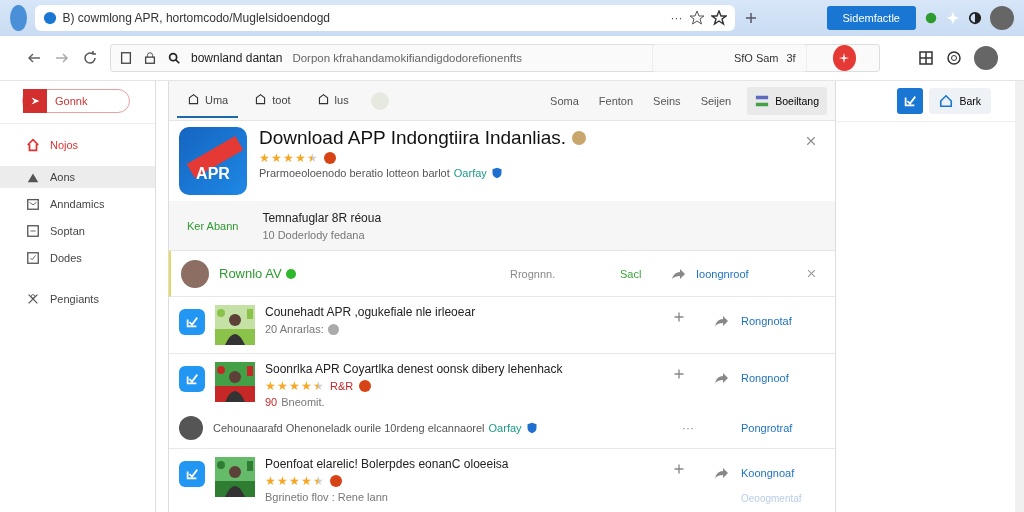  Describe the element at coordinates (616, 100) in the screenshot. I see `nav-link: Fenton` at that location.